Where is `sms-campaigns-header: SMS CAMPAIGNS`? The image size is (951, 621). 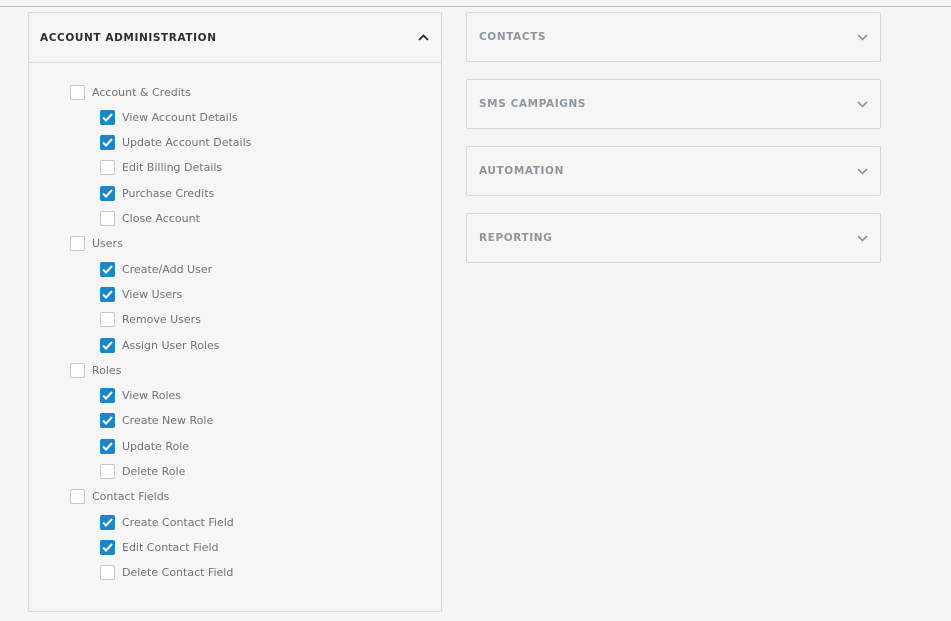
sms-campaigns-header: SMS CAMPAIGNS is located at coordinates (673, 104).